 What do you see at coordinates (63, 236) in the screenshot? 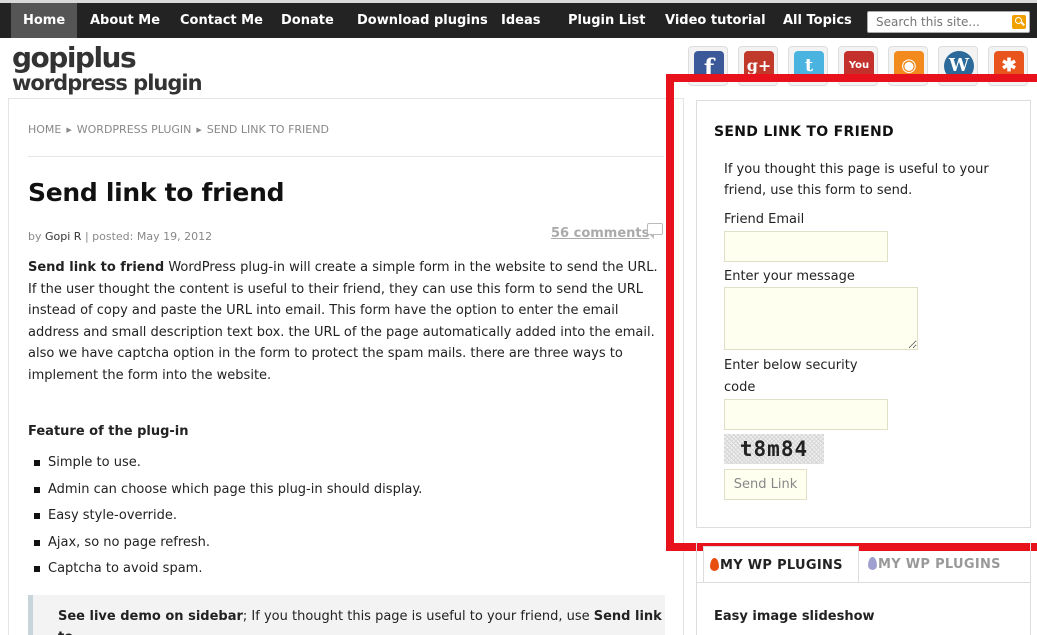
I see `post-author: Gopi R` at bounding box center [63, 236].